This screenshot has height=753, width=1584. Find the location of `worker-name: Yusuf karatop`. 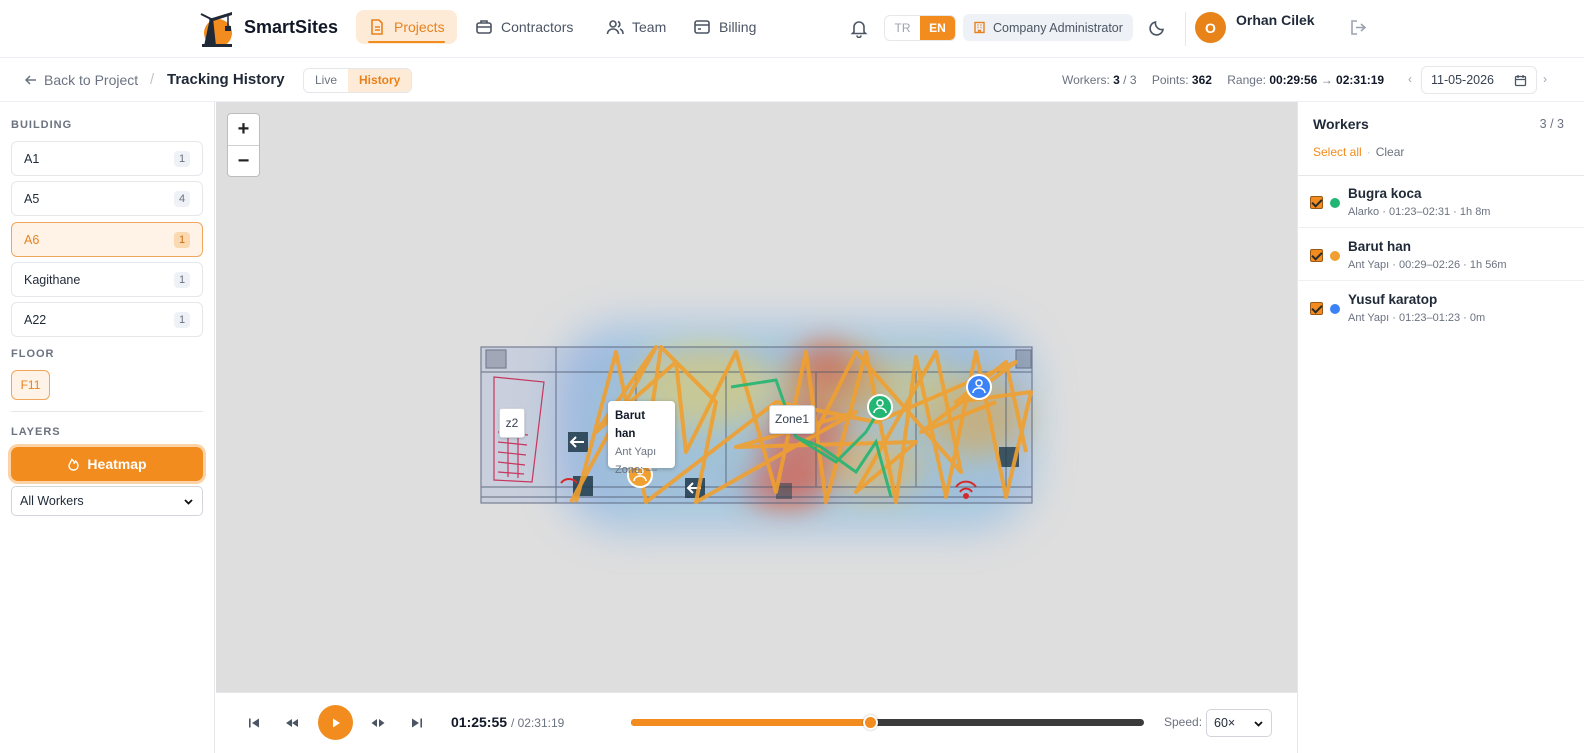

worker-name: Yusuf karatop is located at coordinates (1393, 299).